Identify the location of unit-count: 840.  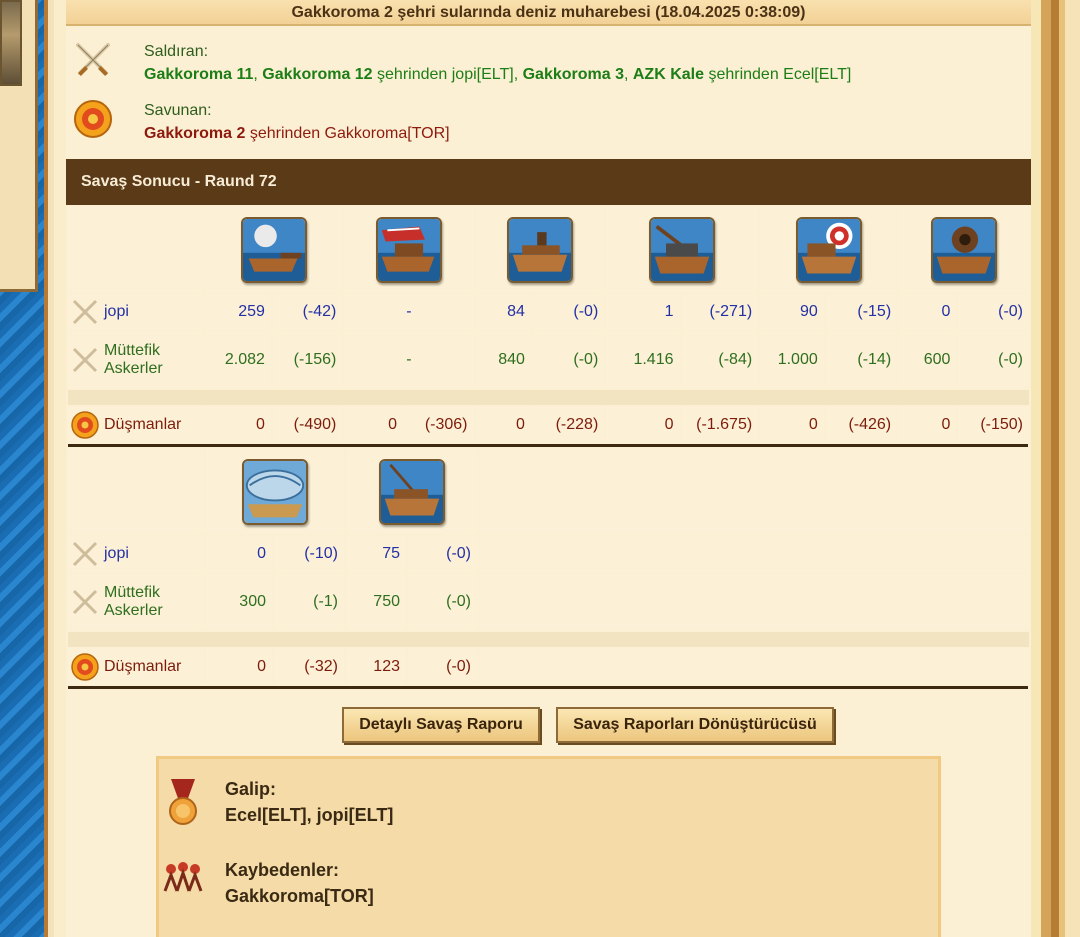
(503, 360).